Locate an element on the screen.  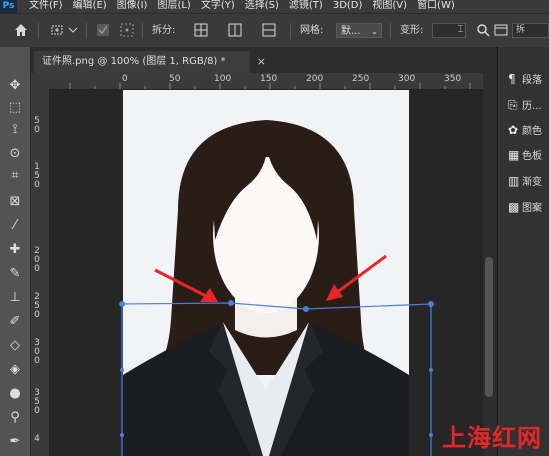
home-icon is located at coordinates (21, 30).